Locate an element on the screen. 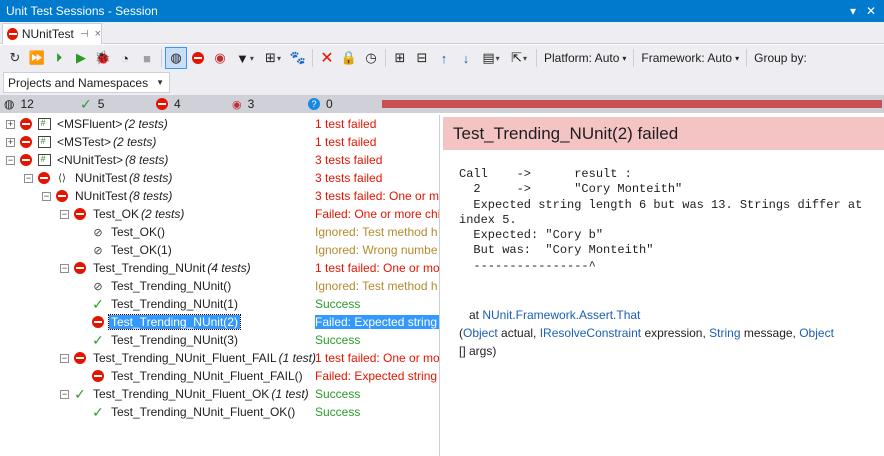  run-selected-icon: ▶ is located at coordinates (81, 58).